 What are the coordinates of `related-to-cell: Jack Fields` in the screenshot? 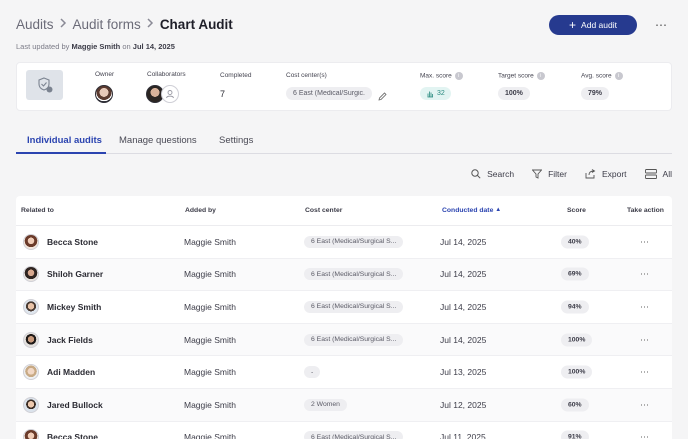 It's located at (58, 339).